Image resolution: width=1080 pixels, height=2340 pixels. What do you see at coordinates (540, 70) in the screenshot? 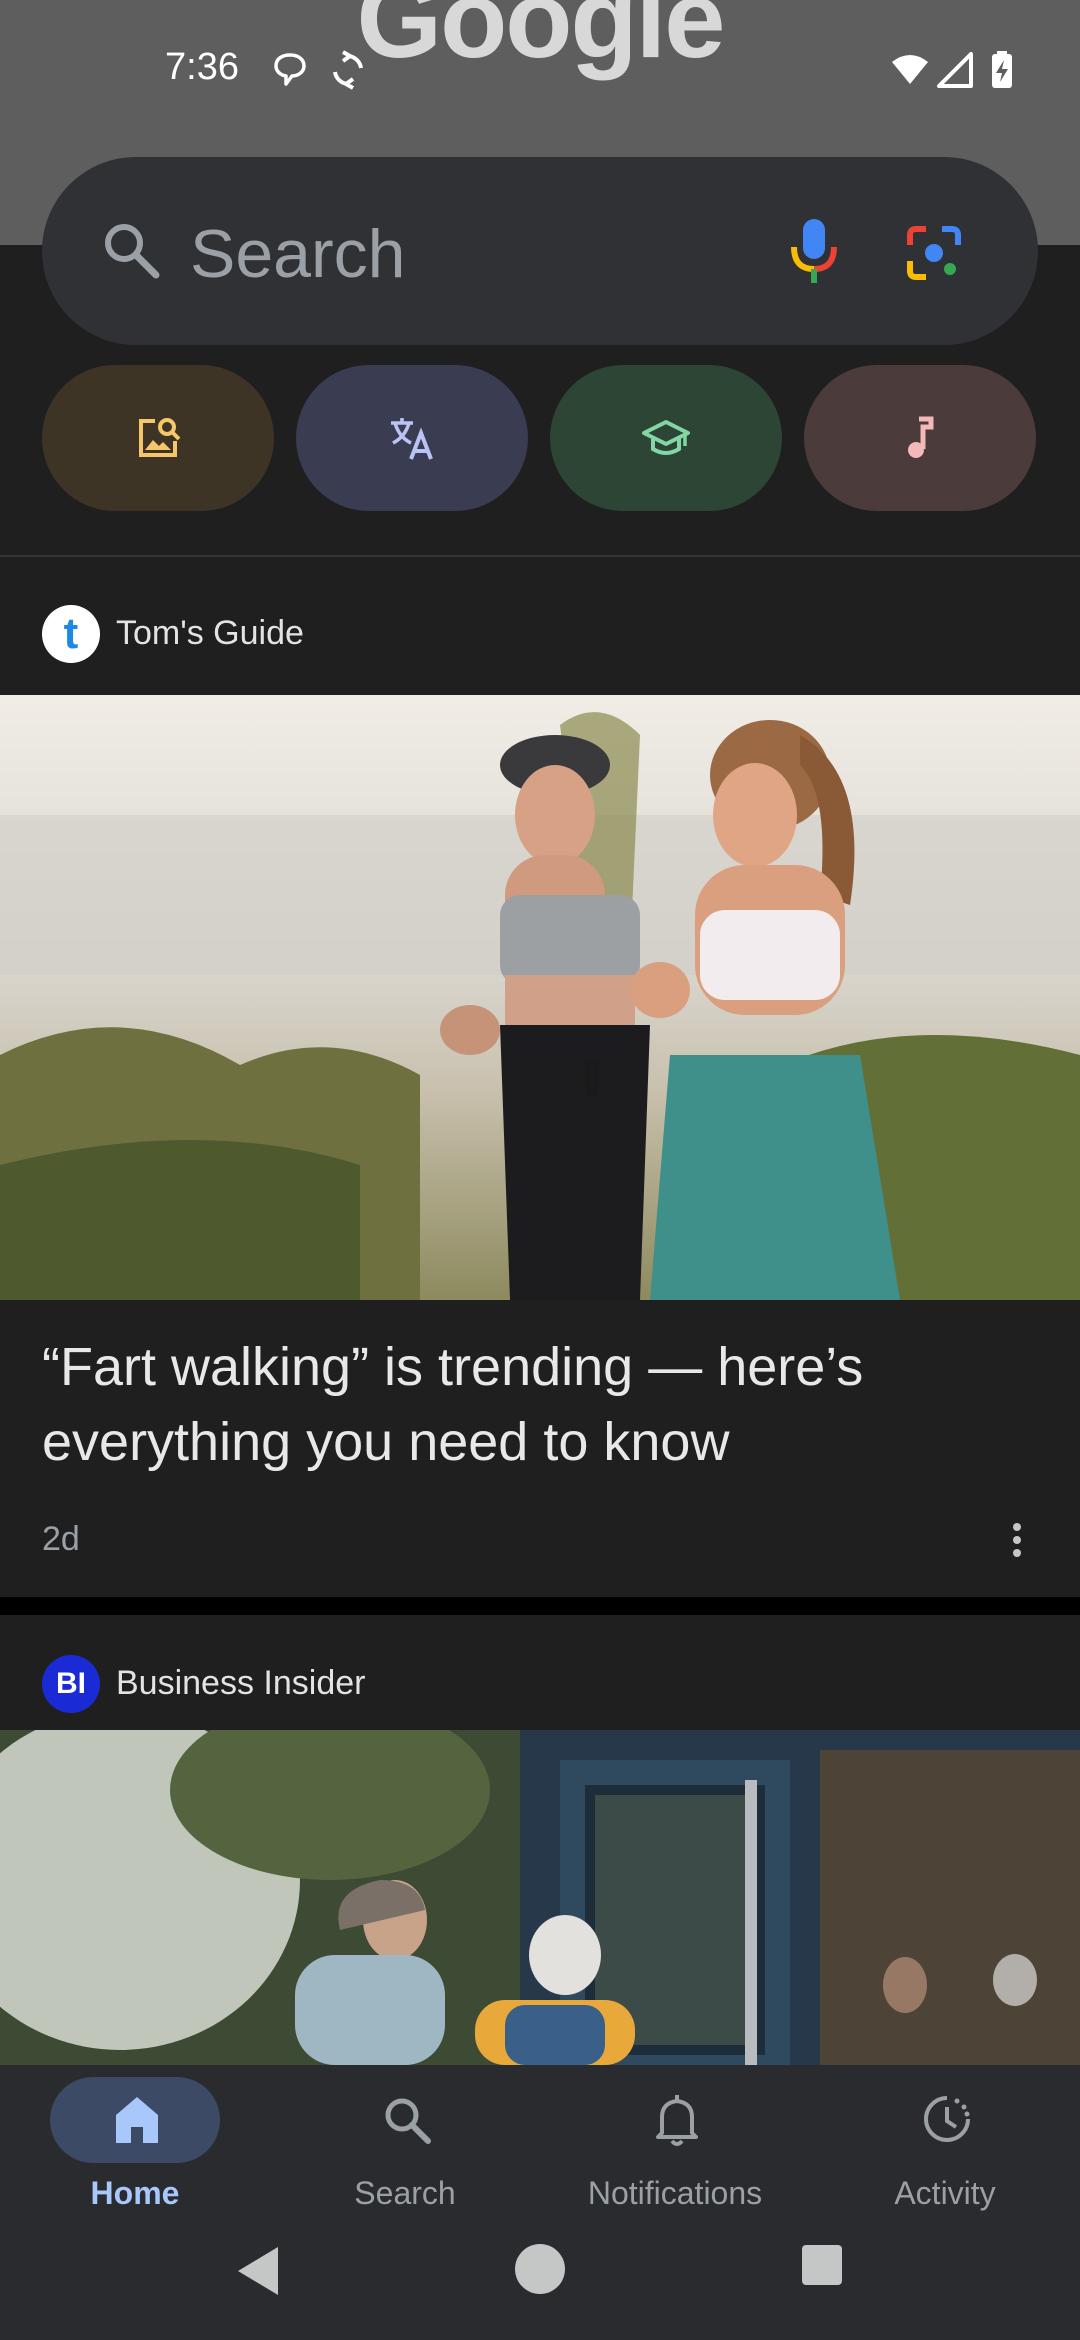
I see `status-bar: 7:36` at bounding box center [540, 70].